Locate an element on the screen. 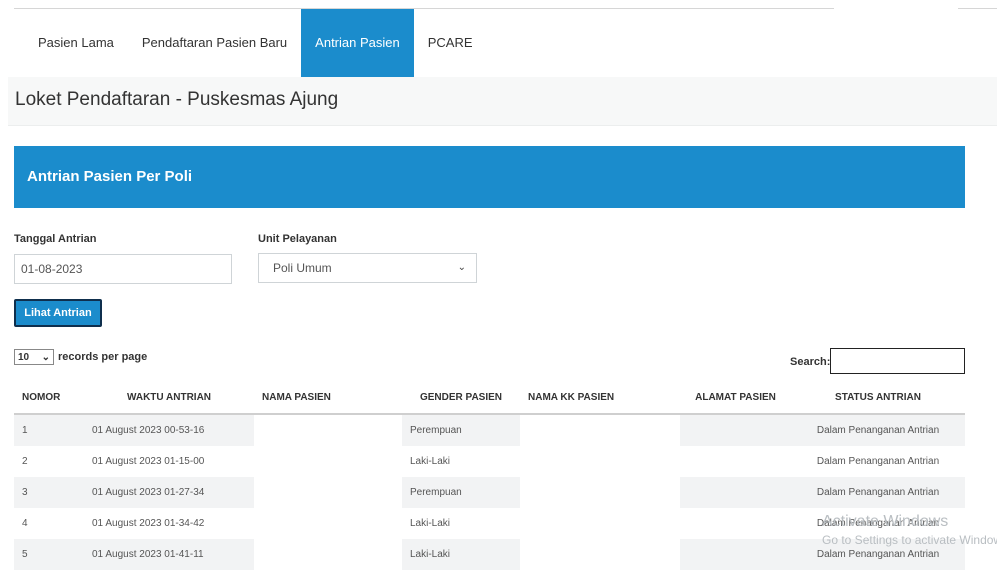 The height and width of the screenshot is (571, 997). nav-pasien-lama: Pasien Lama is located at coordinates (76, 43).